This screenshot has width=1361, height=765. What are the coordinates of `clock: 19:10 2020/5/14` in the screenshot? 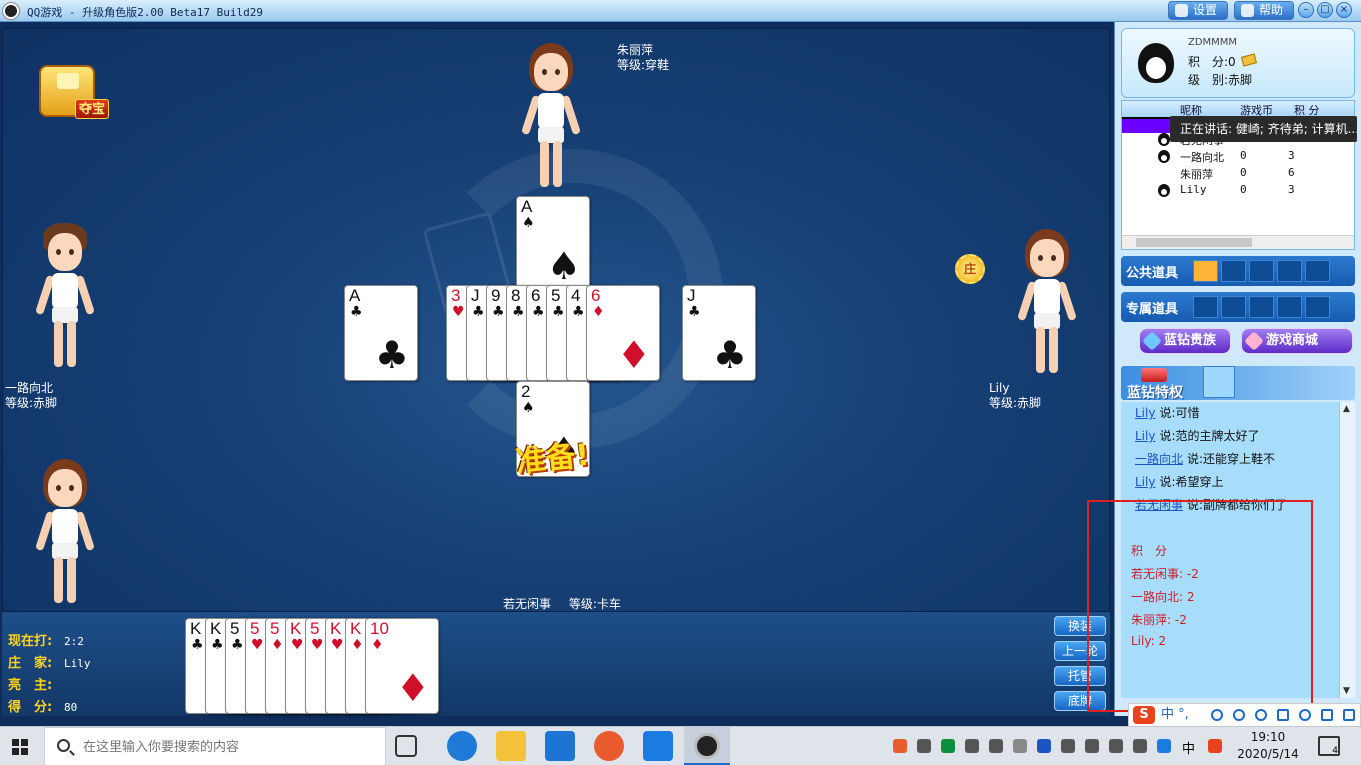 It's located at (1268, 746).